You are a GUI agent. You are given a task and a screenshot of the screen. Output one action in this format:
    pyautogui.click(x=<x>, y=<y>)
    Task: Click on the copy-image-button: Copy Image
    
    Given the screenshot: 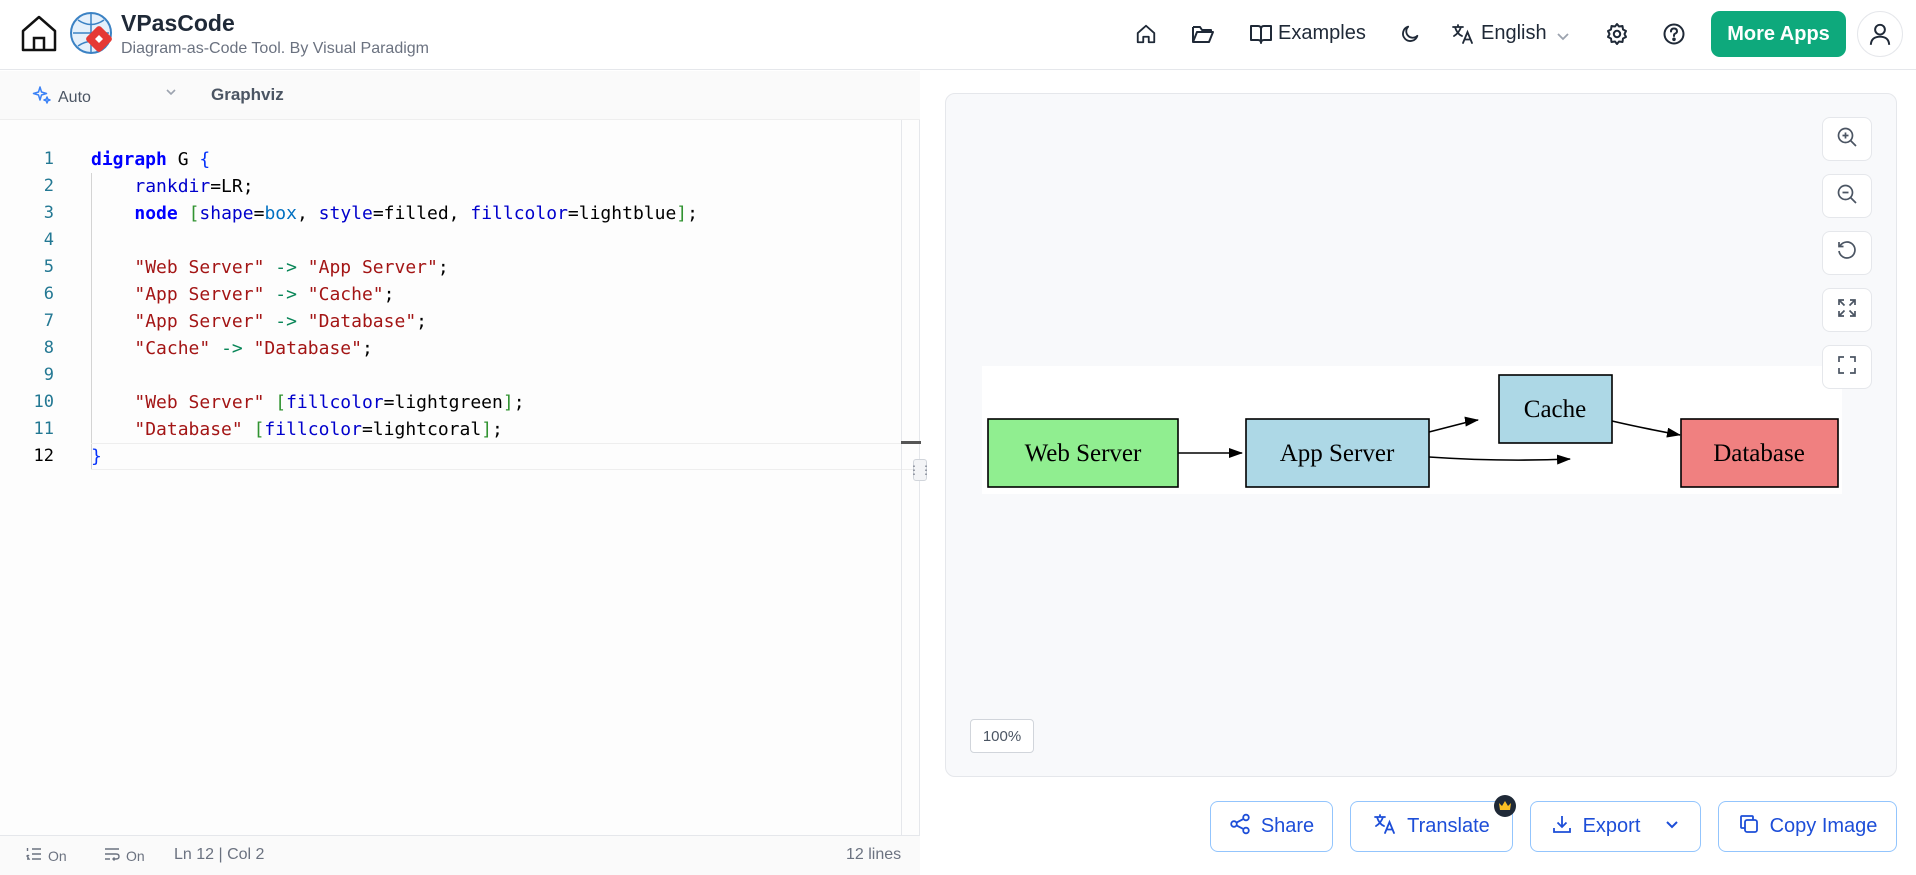 What is the action you would take?
    pyautogui.click(x=1807, y=826)
    